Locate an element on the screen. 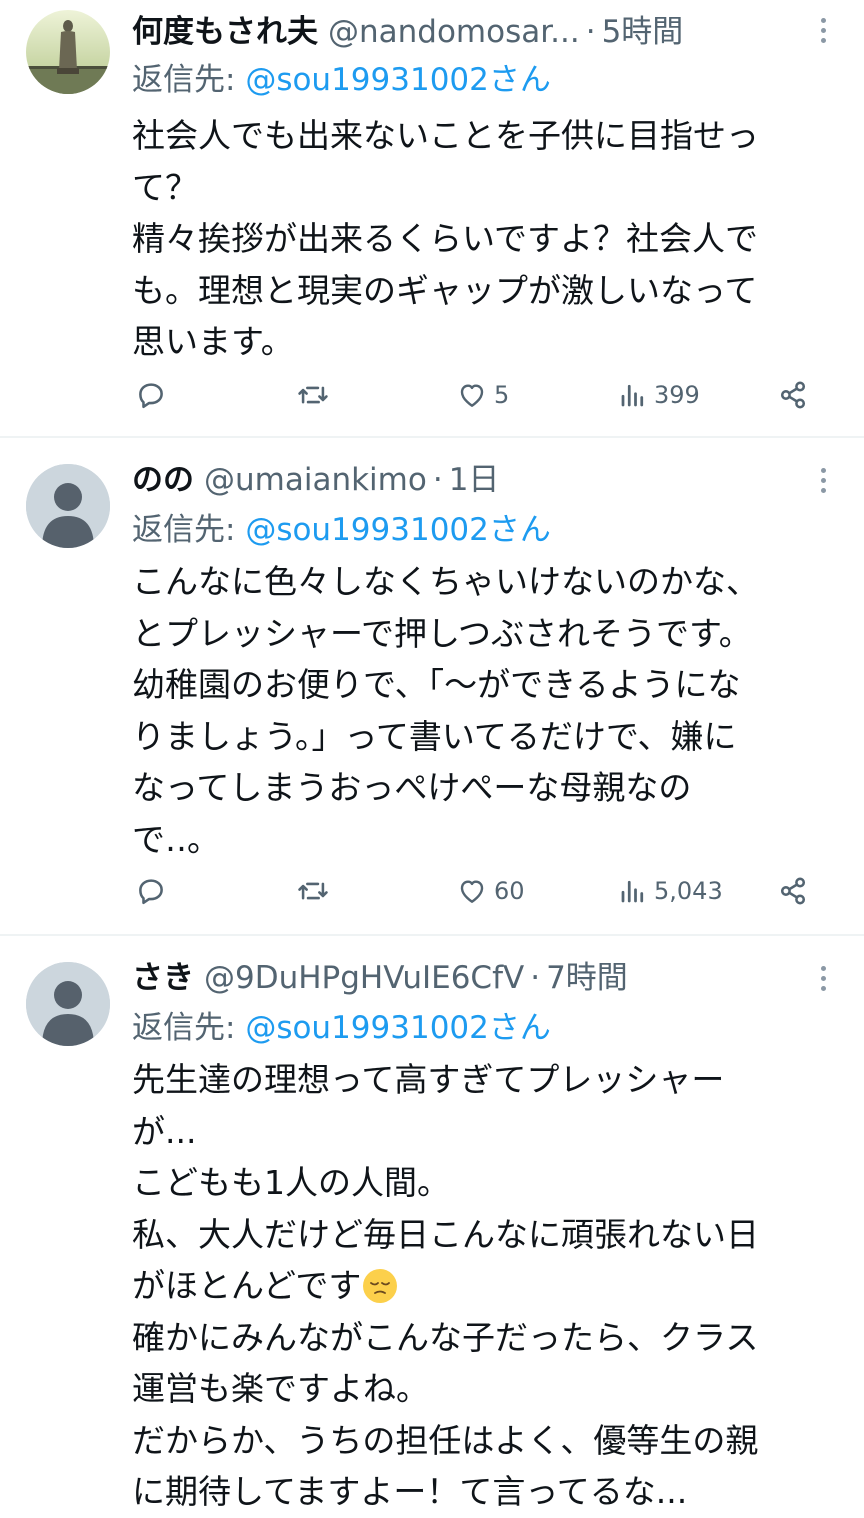 This screenshot has height=1518, width=864. tweet-text-fragment: がほとんどです is located at coordinates (247, 1285).